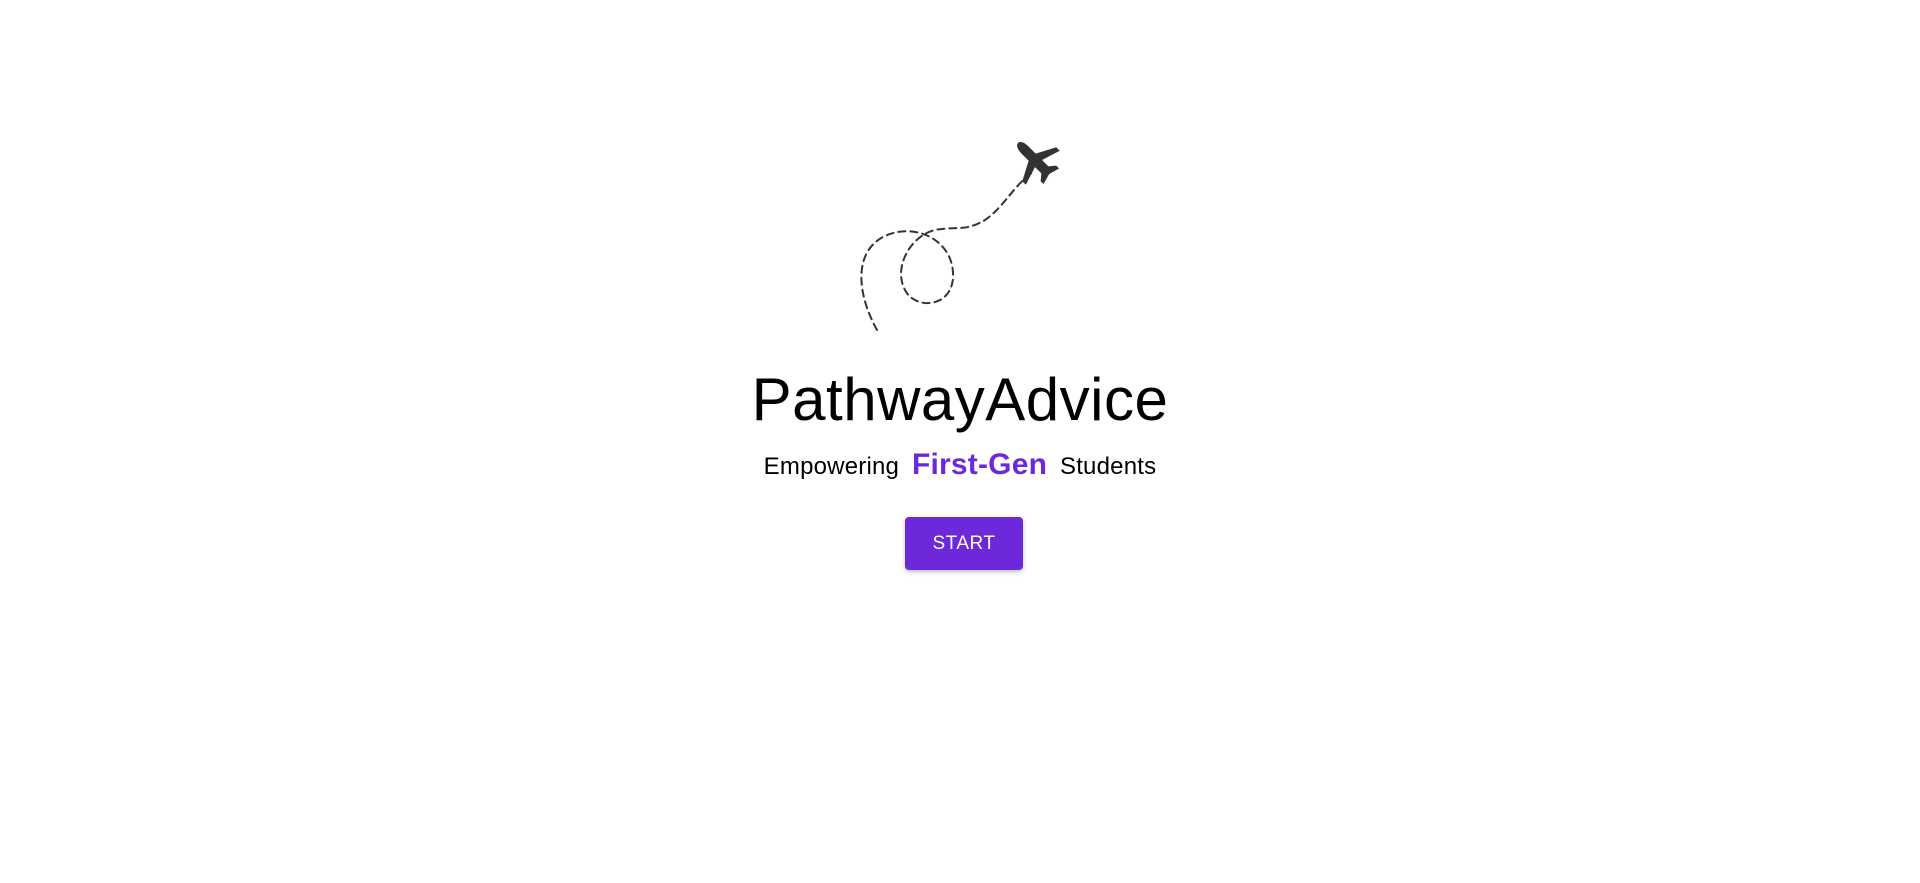 This screenshot has width=1920, height=883. Describe the element at coordinates (1108, 466) in the screenshot. I see `tagline-suffix: Students` at that location.